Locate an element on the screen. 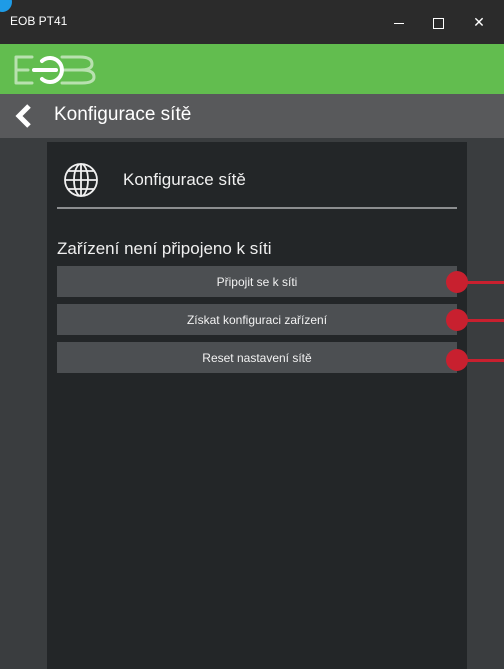 Image resolution: width=504 pixels, height=669 pixels. close-icon: ✕ is located at coordinates (479, 22).